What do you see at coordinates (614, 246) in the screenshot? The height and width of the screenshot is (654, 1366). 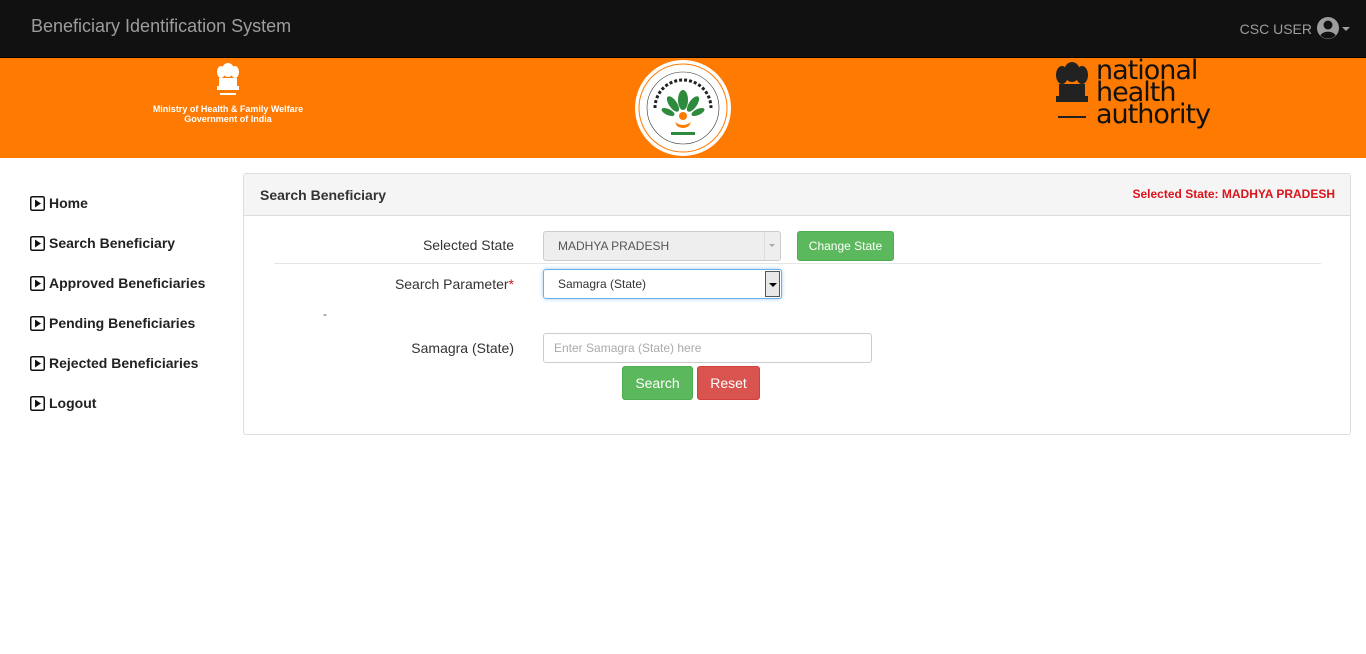 I see `state-select-value: MADHYA PRADESH` at bounding box center [614, 246].